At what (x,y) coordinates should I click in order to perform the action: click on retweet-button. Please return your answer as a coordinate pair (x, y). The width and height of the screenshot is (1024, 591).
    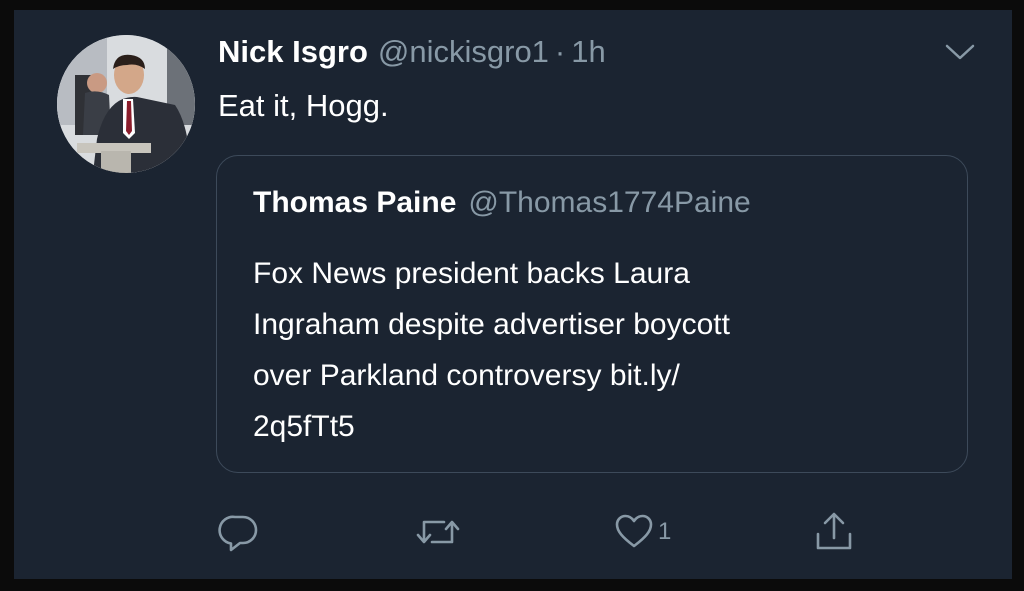
    Looking at the image, I should click on (438, 532).